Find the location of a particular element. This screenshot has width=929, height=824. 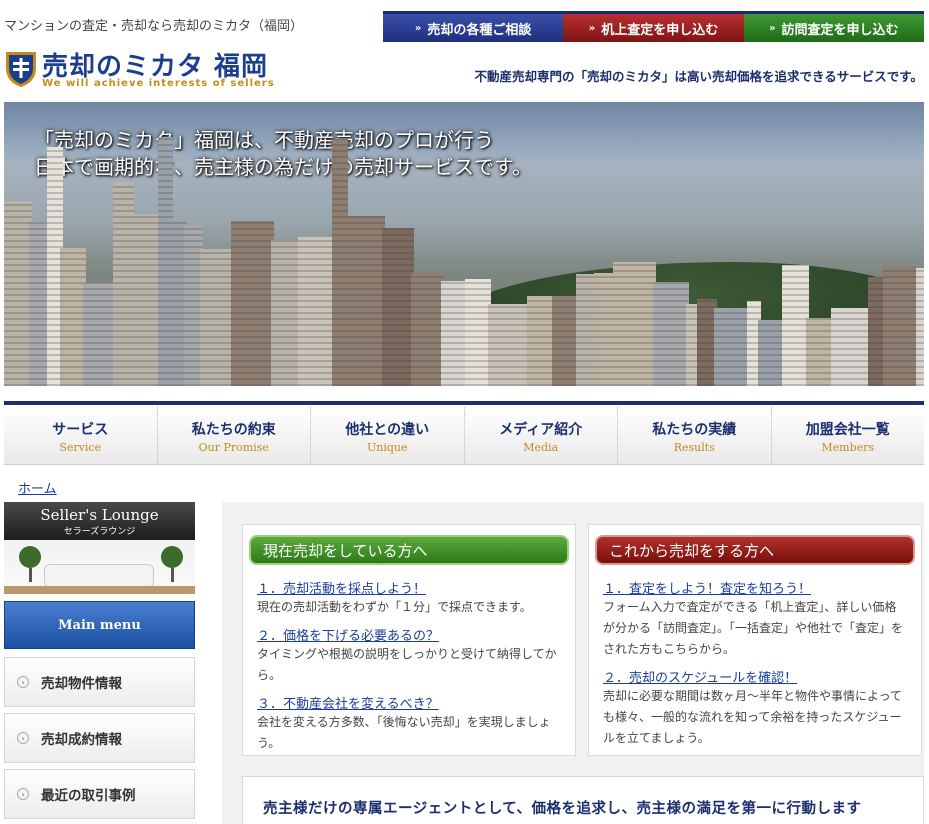

logo-subtitle: We will achieve interests of sellers is located at coordinates (158, 83).